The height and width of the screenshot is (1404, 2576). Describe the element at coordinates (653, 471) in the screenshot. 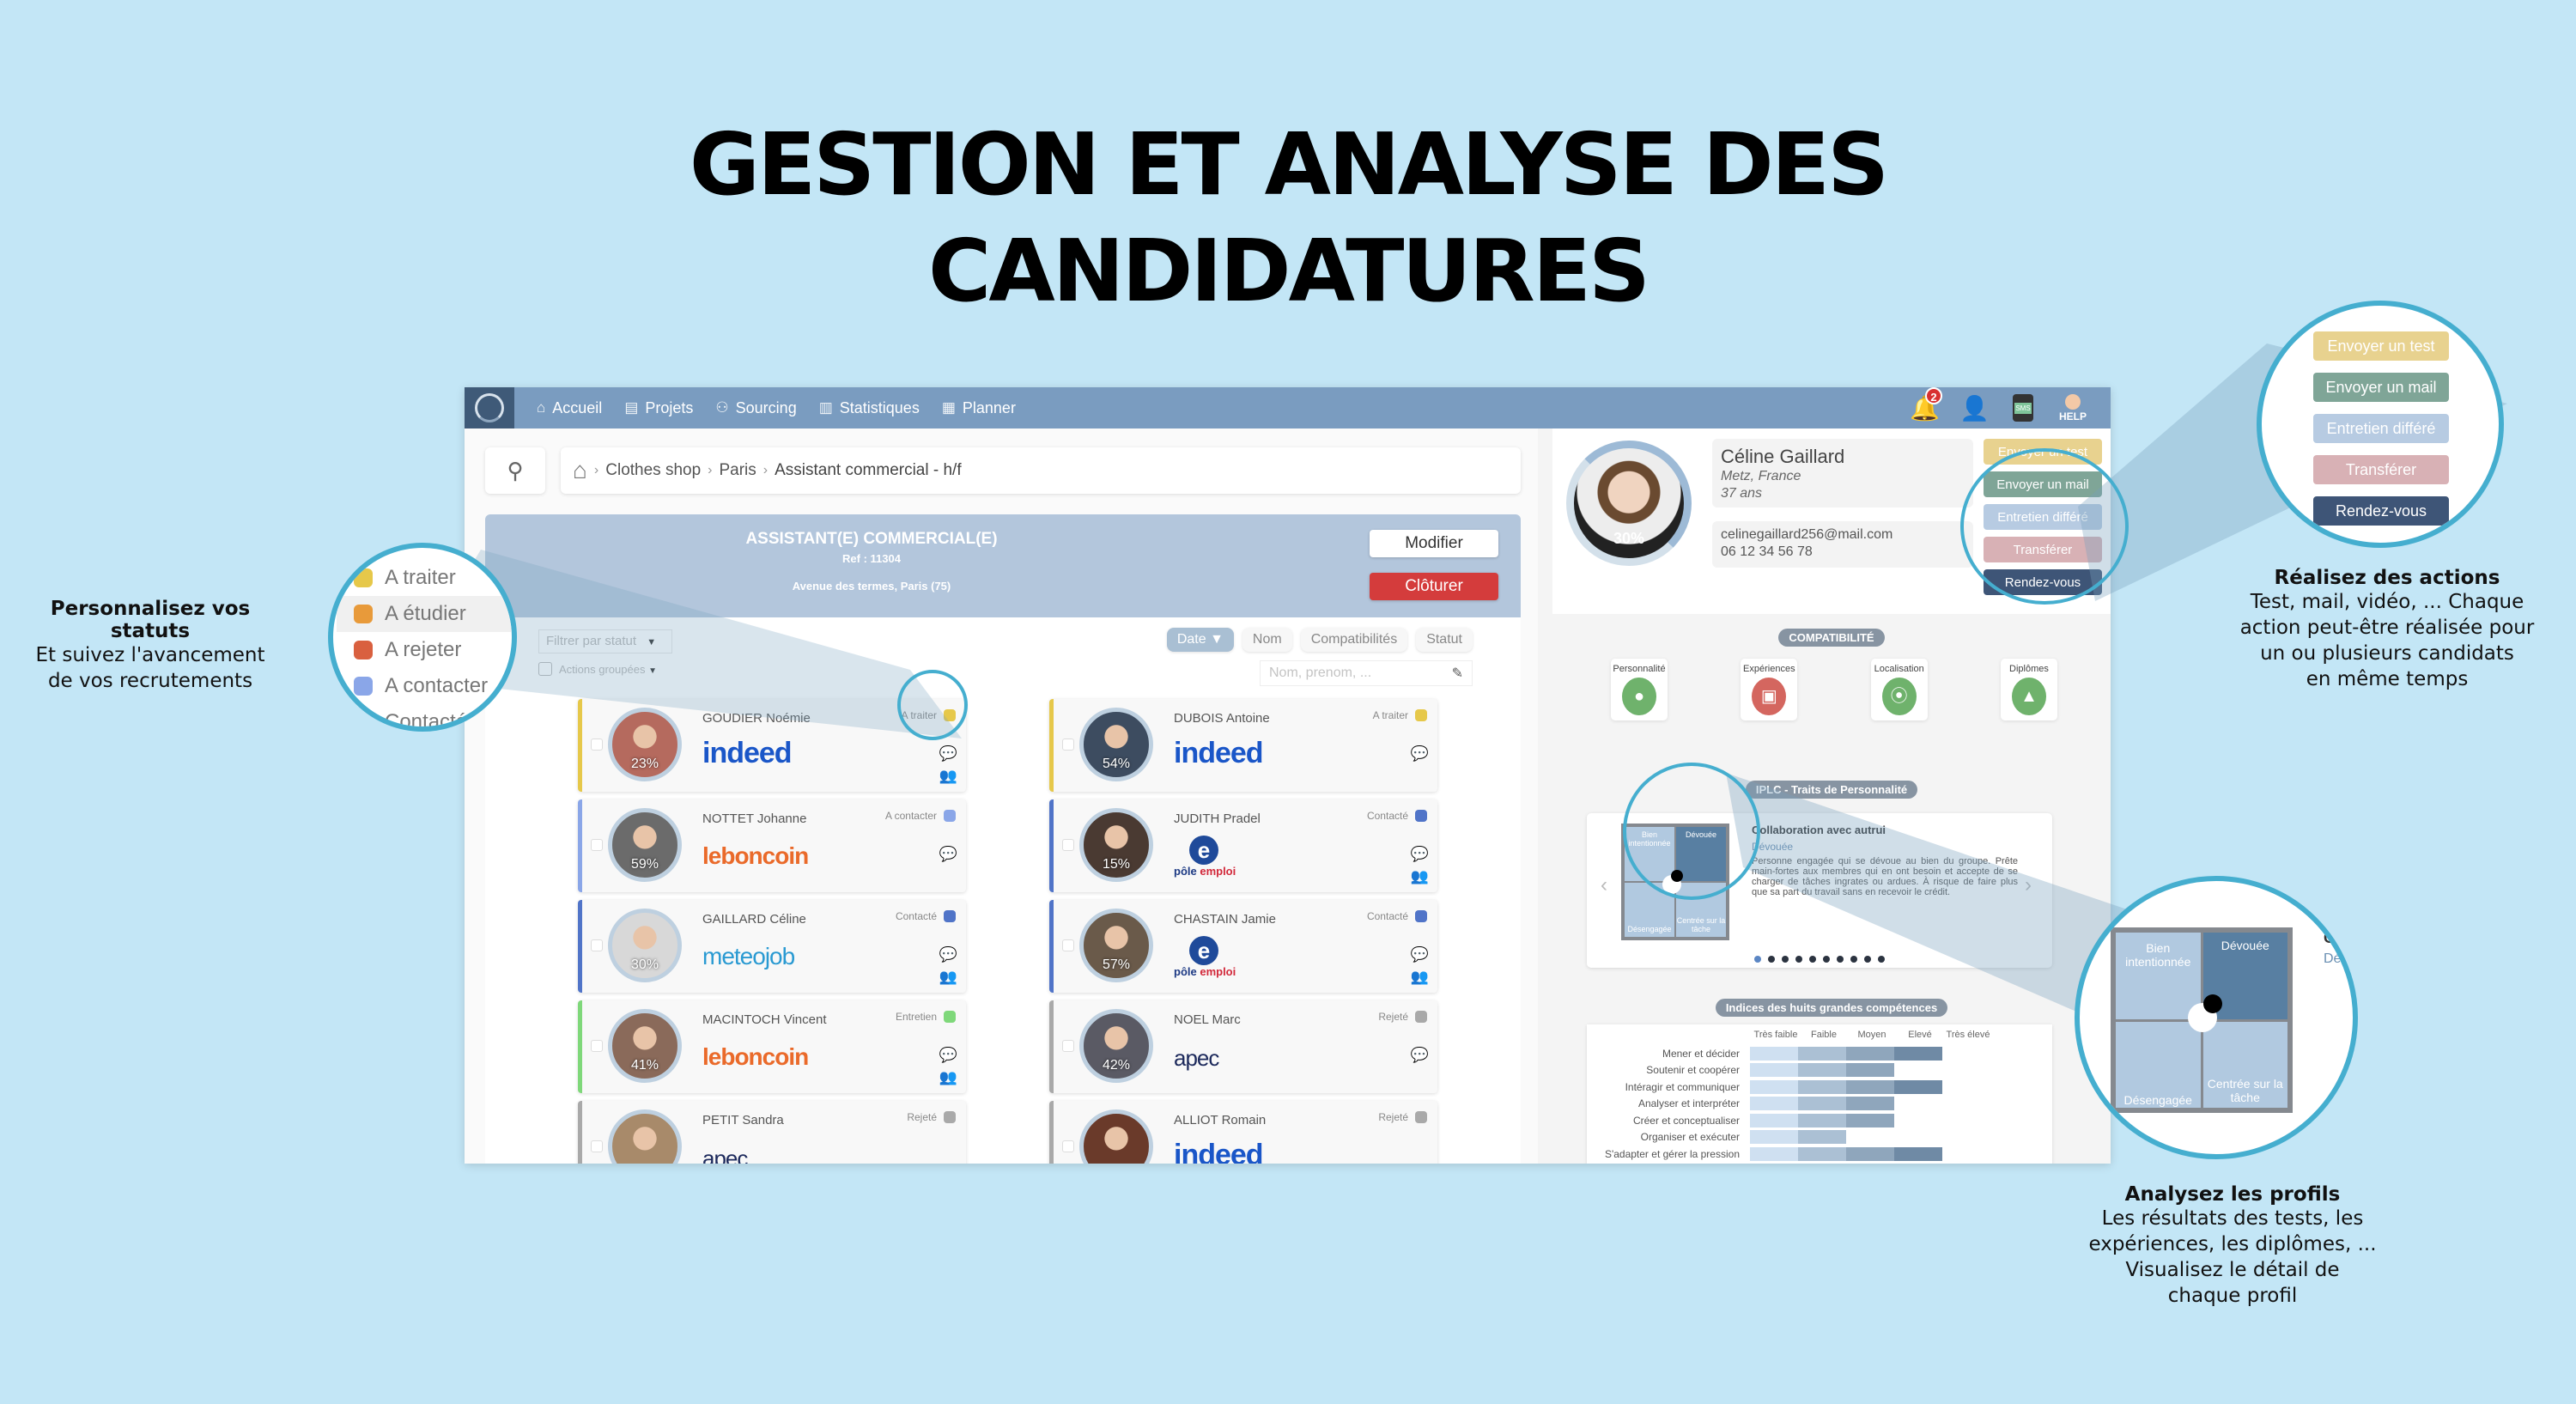

I see `breadcrumb-item: Clothes shop` at that location.